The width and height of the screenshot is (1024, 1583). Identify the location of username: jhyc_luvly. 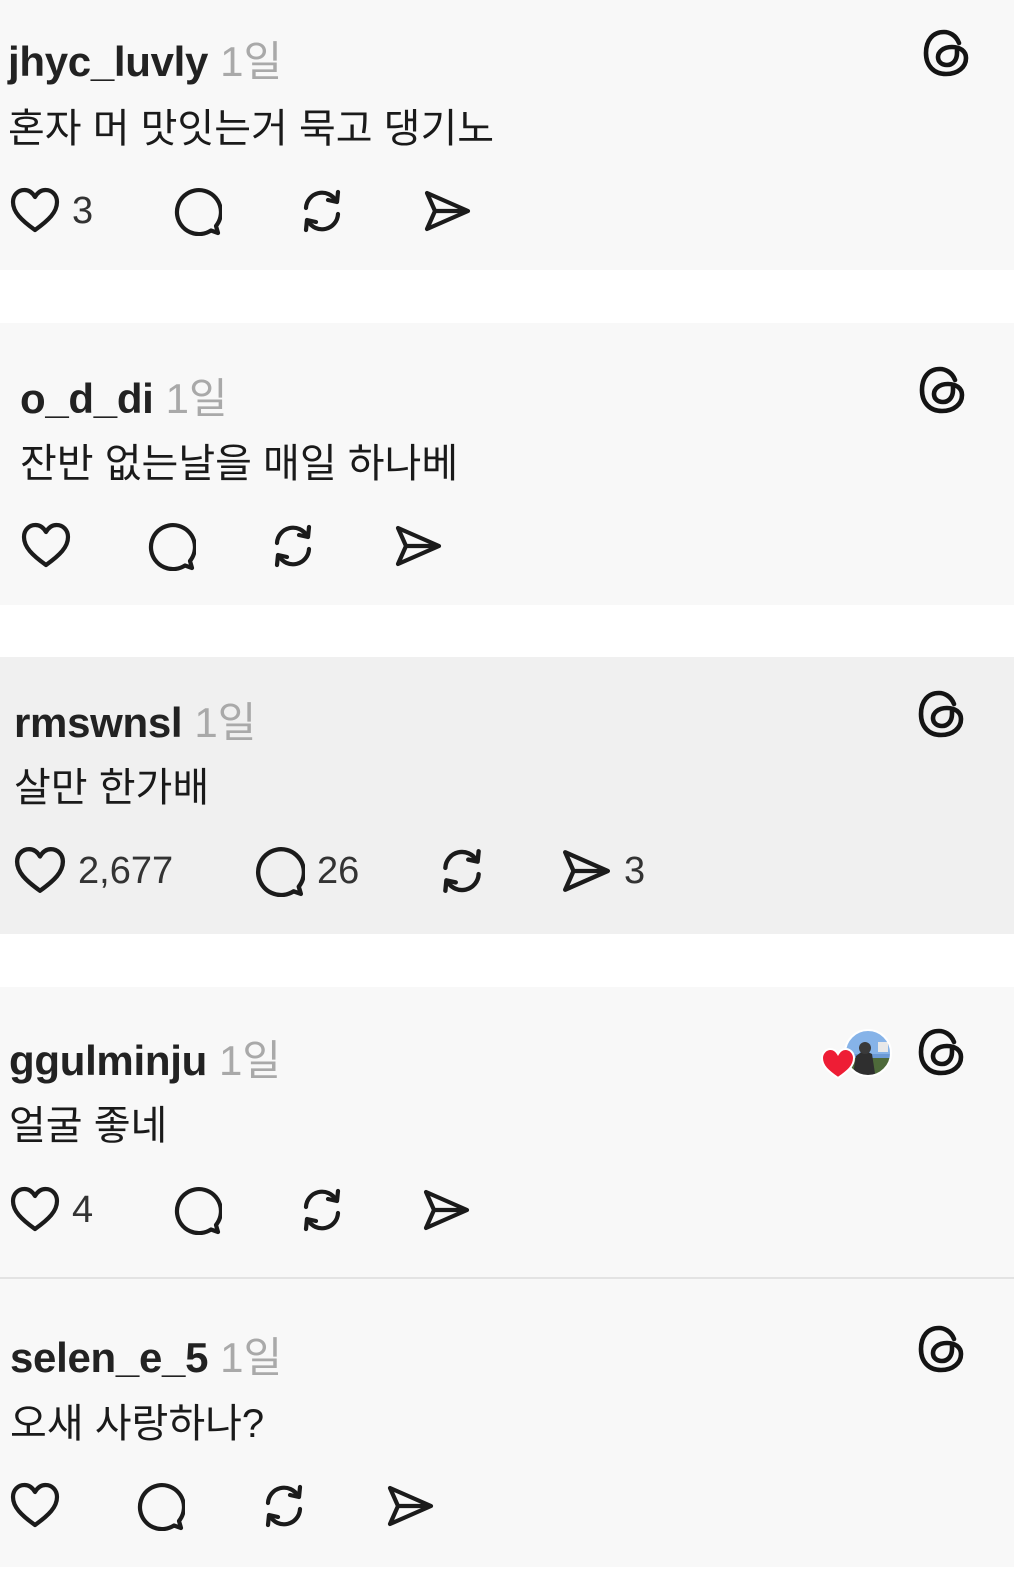
(108, 61).